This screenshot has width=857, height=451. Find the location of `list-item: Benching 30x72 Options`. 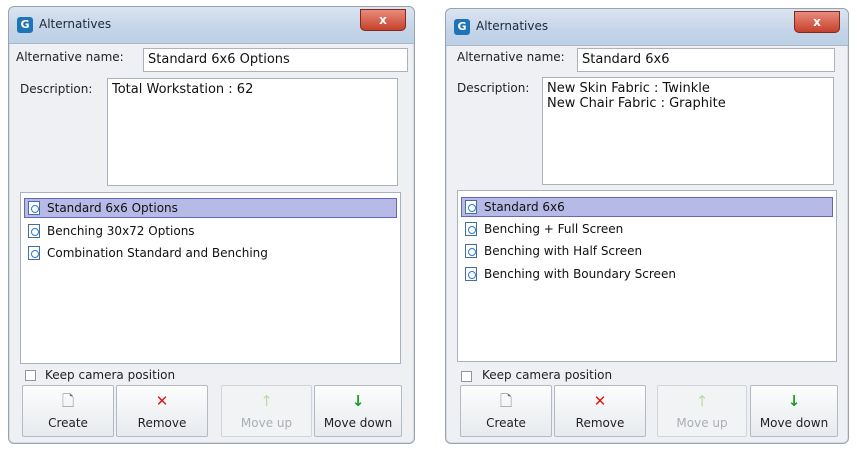

list-item: Benching 30x72 Options is located at coordinates (210, 231).